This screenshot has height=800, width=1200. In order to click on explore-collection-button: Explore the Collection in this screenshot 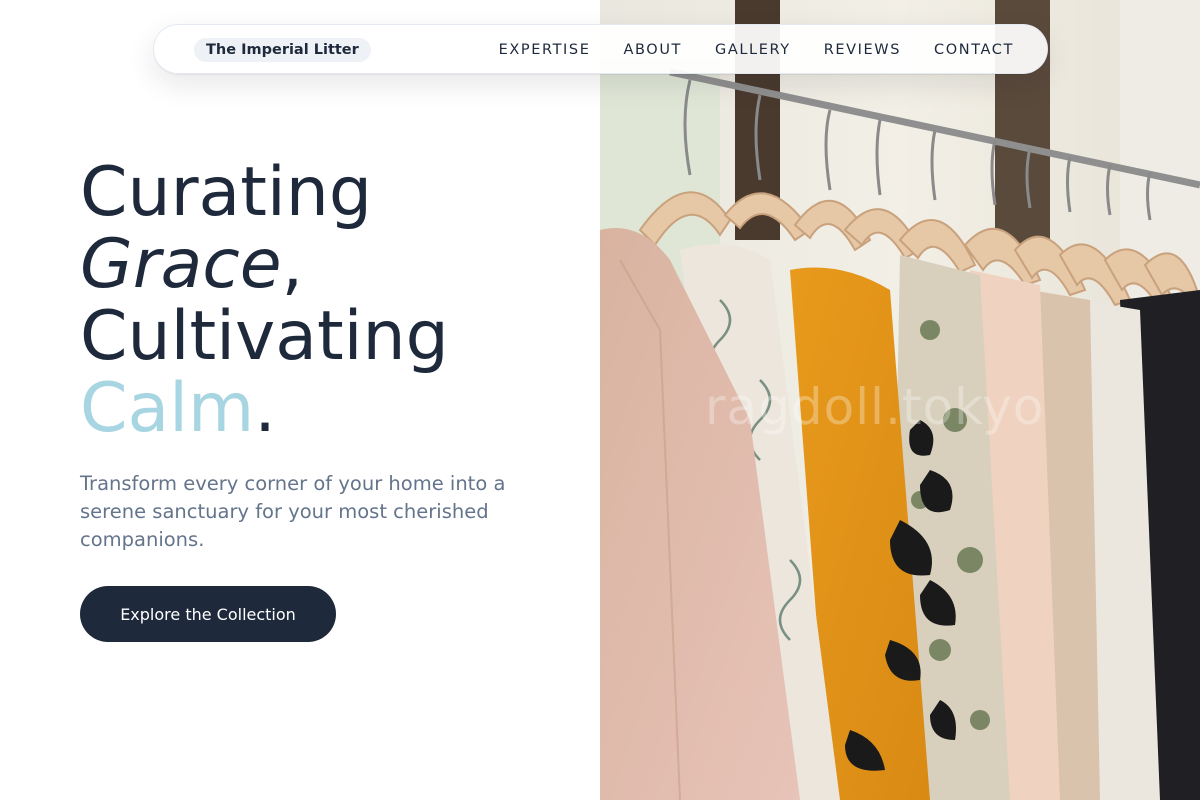, I will do `click(208, 614)`.